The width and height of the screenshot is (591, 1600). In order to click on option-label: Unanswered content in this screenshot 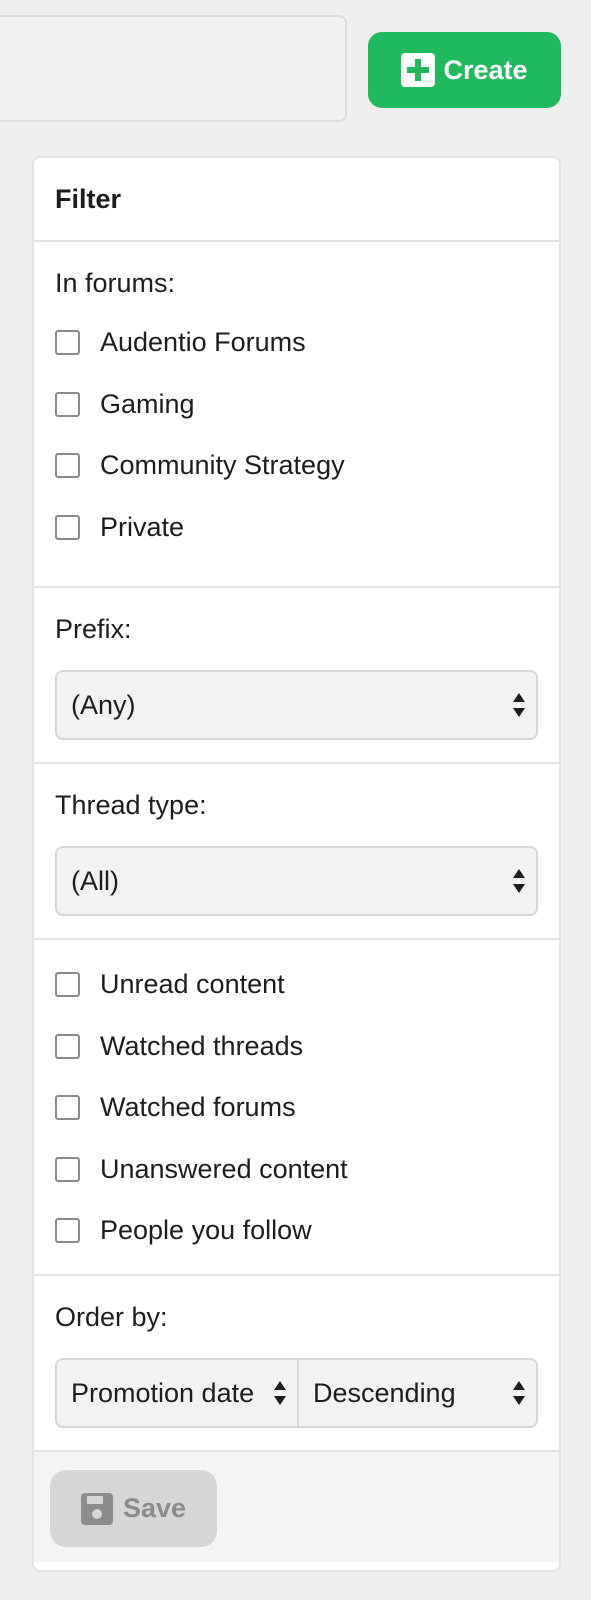, I will do `click(224, 1168)`.